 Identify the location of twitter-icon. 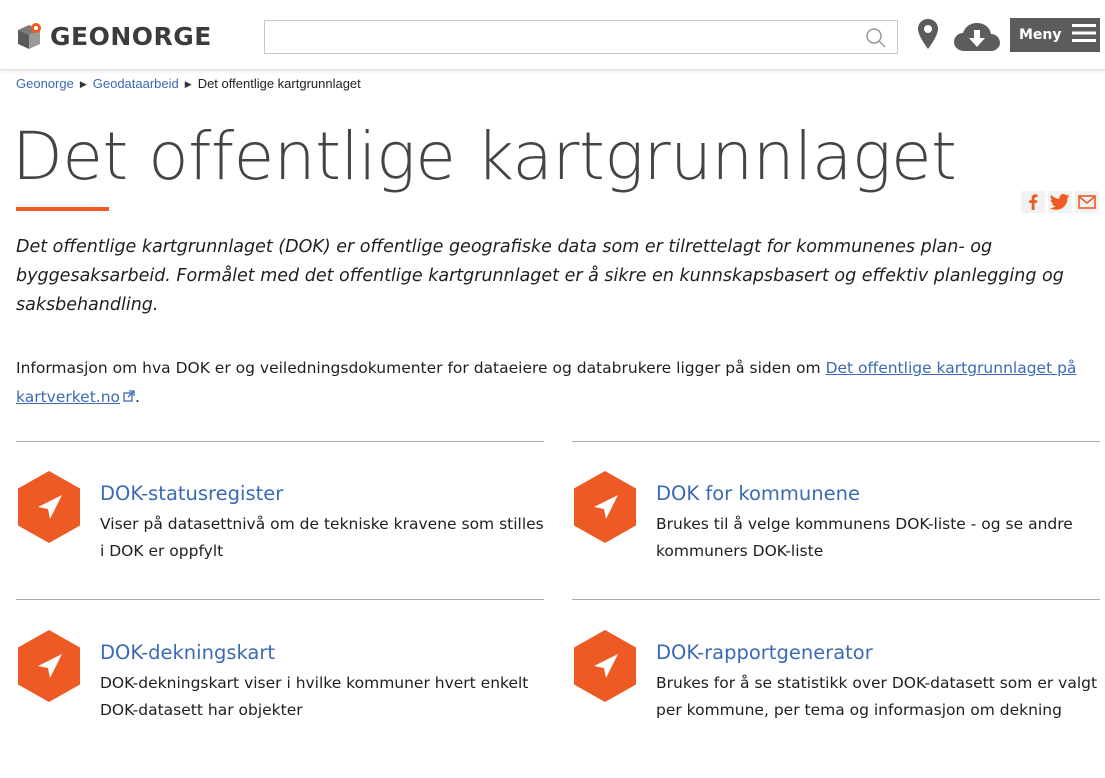
(1060, 202).